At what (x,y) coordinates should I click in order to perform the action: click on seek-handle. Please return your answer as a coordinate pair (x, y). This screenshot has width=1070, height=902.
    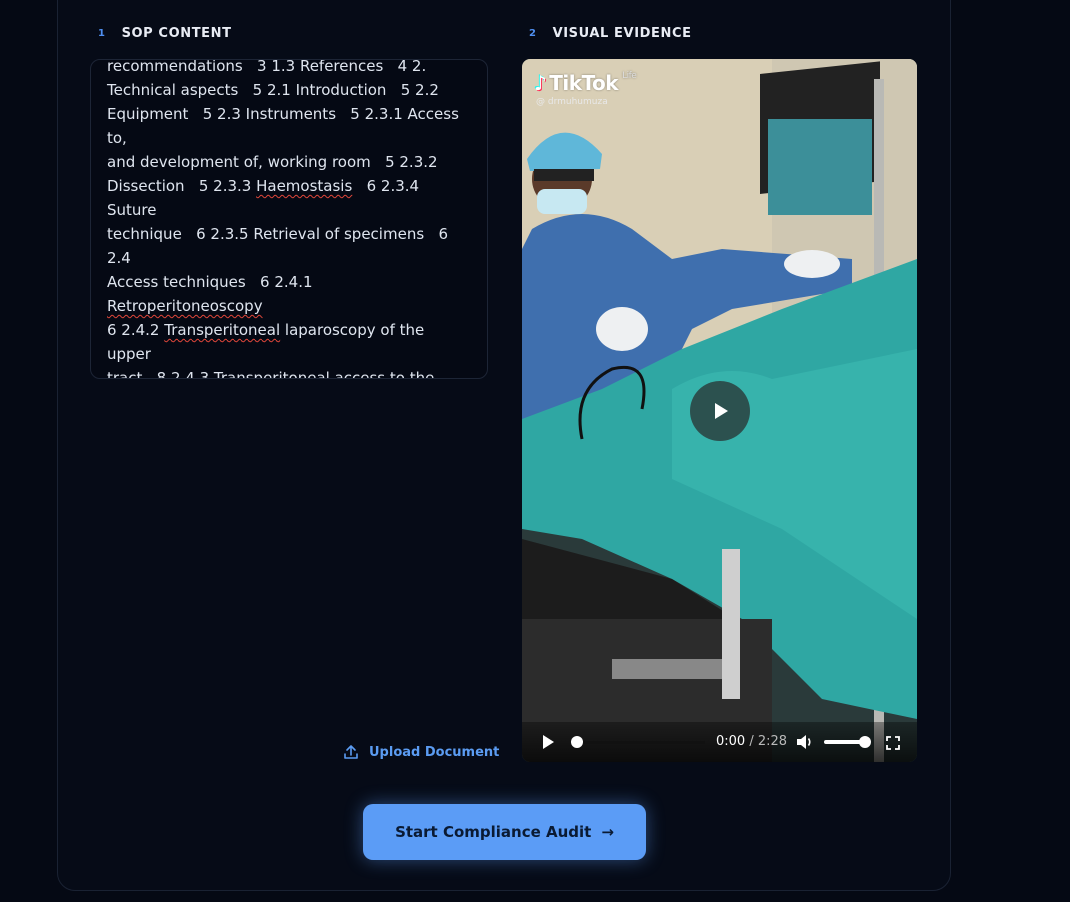
    Looking at the image, I should click on (577, 742).